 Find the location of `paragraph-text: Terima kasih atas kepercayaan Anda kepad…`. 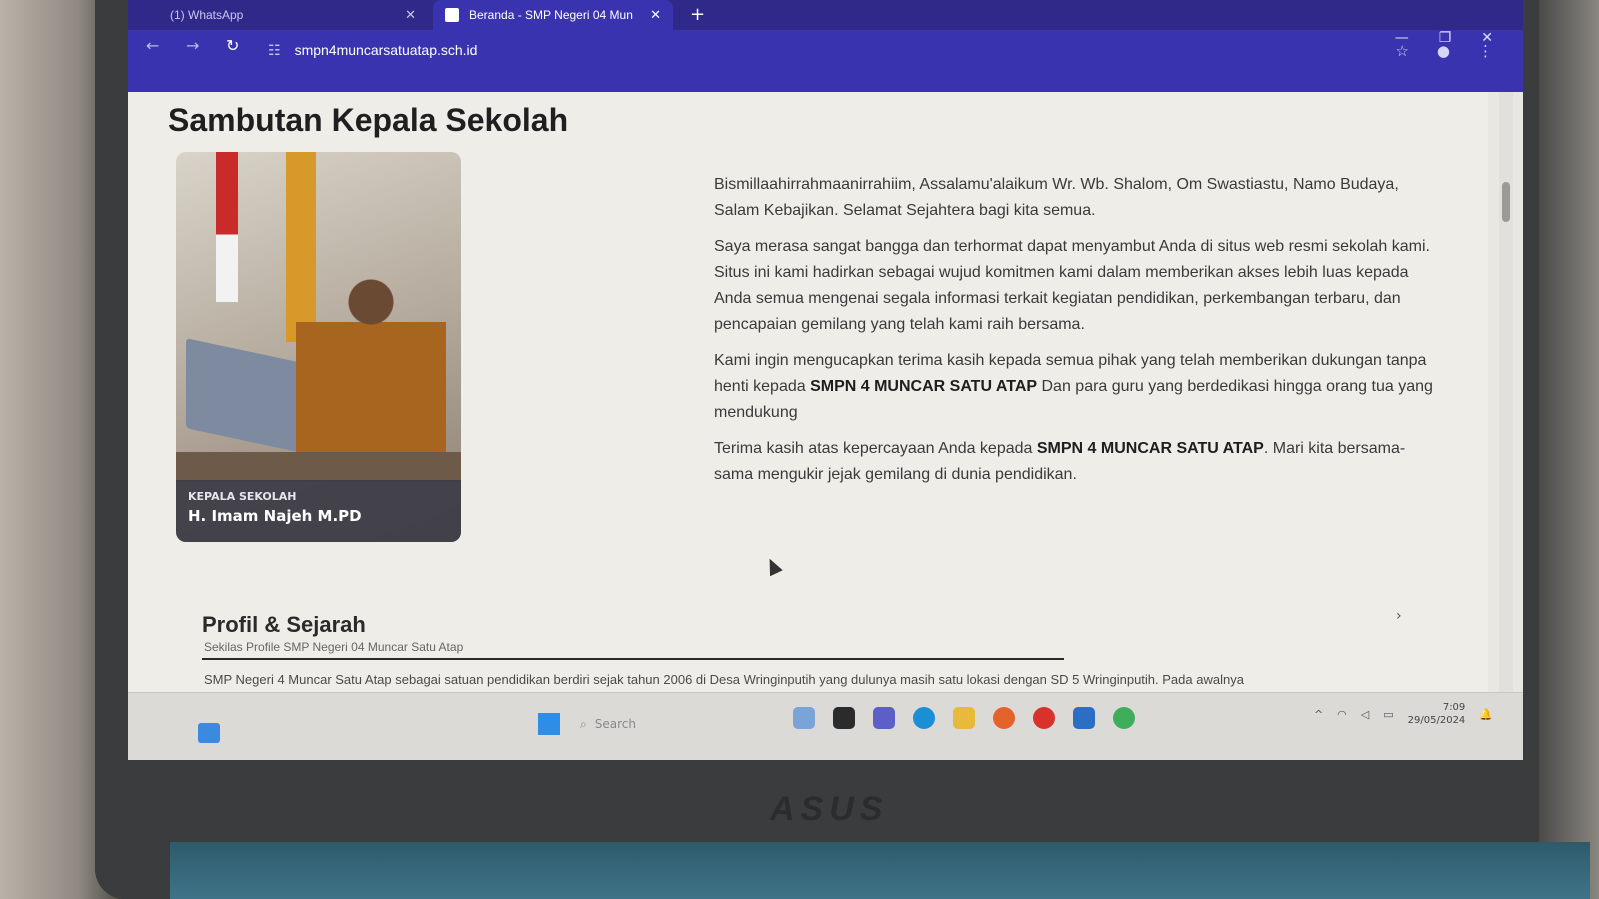

paragraph-text: Terima kasih atas kepercayaan Anda kepad… is located at coordinates (875, 448).